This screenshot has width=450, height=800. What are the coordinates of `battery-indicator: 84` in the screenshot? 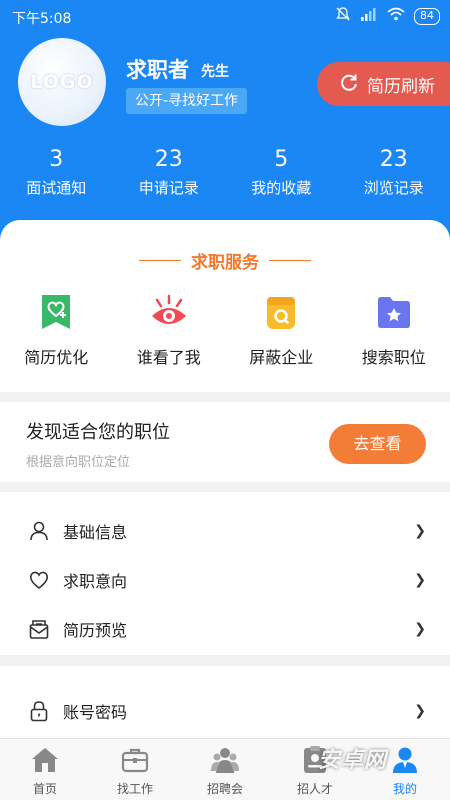 It's located at (427, 16).